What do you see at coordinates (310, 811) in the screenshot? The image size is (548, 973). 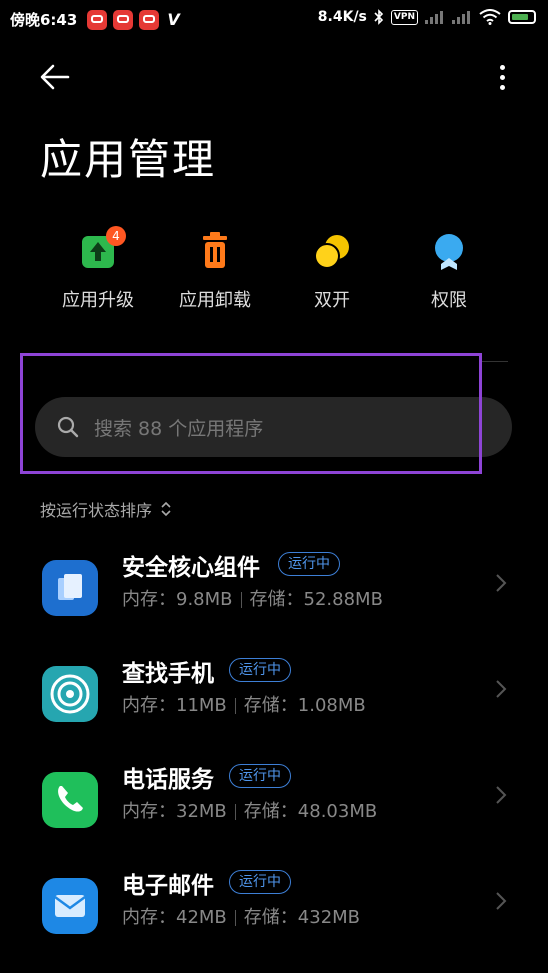 I see `storage-usage: 存储：48.03MB` at bounding box center [310, 811].